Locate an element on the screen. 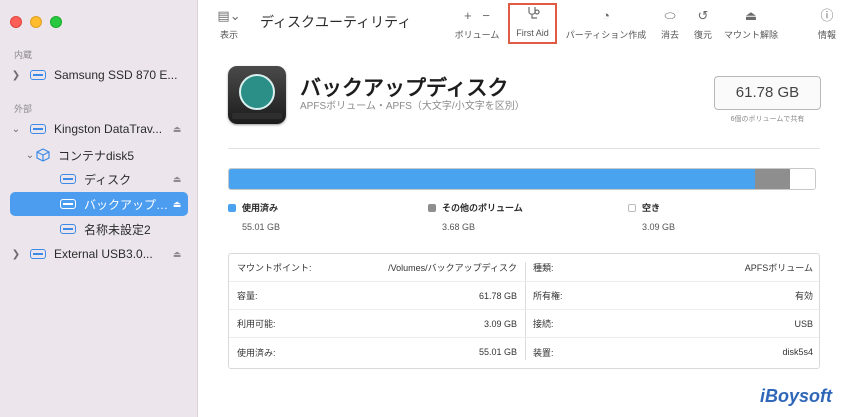  partition-button: ◔ パーティション作成 is located at coordinates (606, 23).